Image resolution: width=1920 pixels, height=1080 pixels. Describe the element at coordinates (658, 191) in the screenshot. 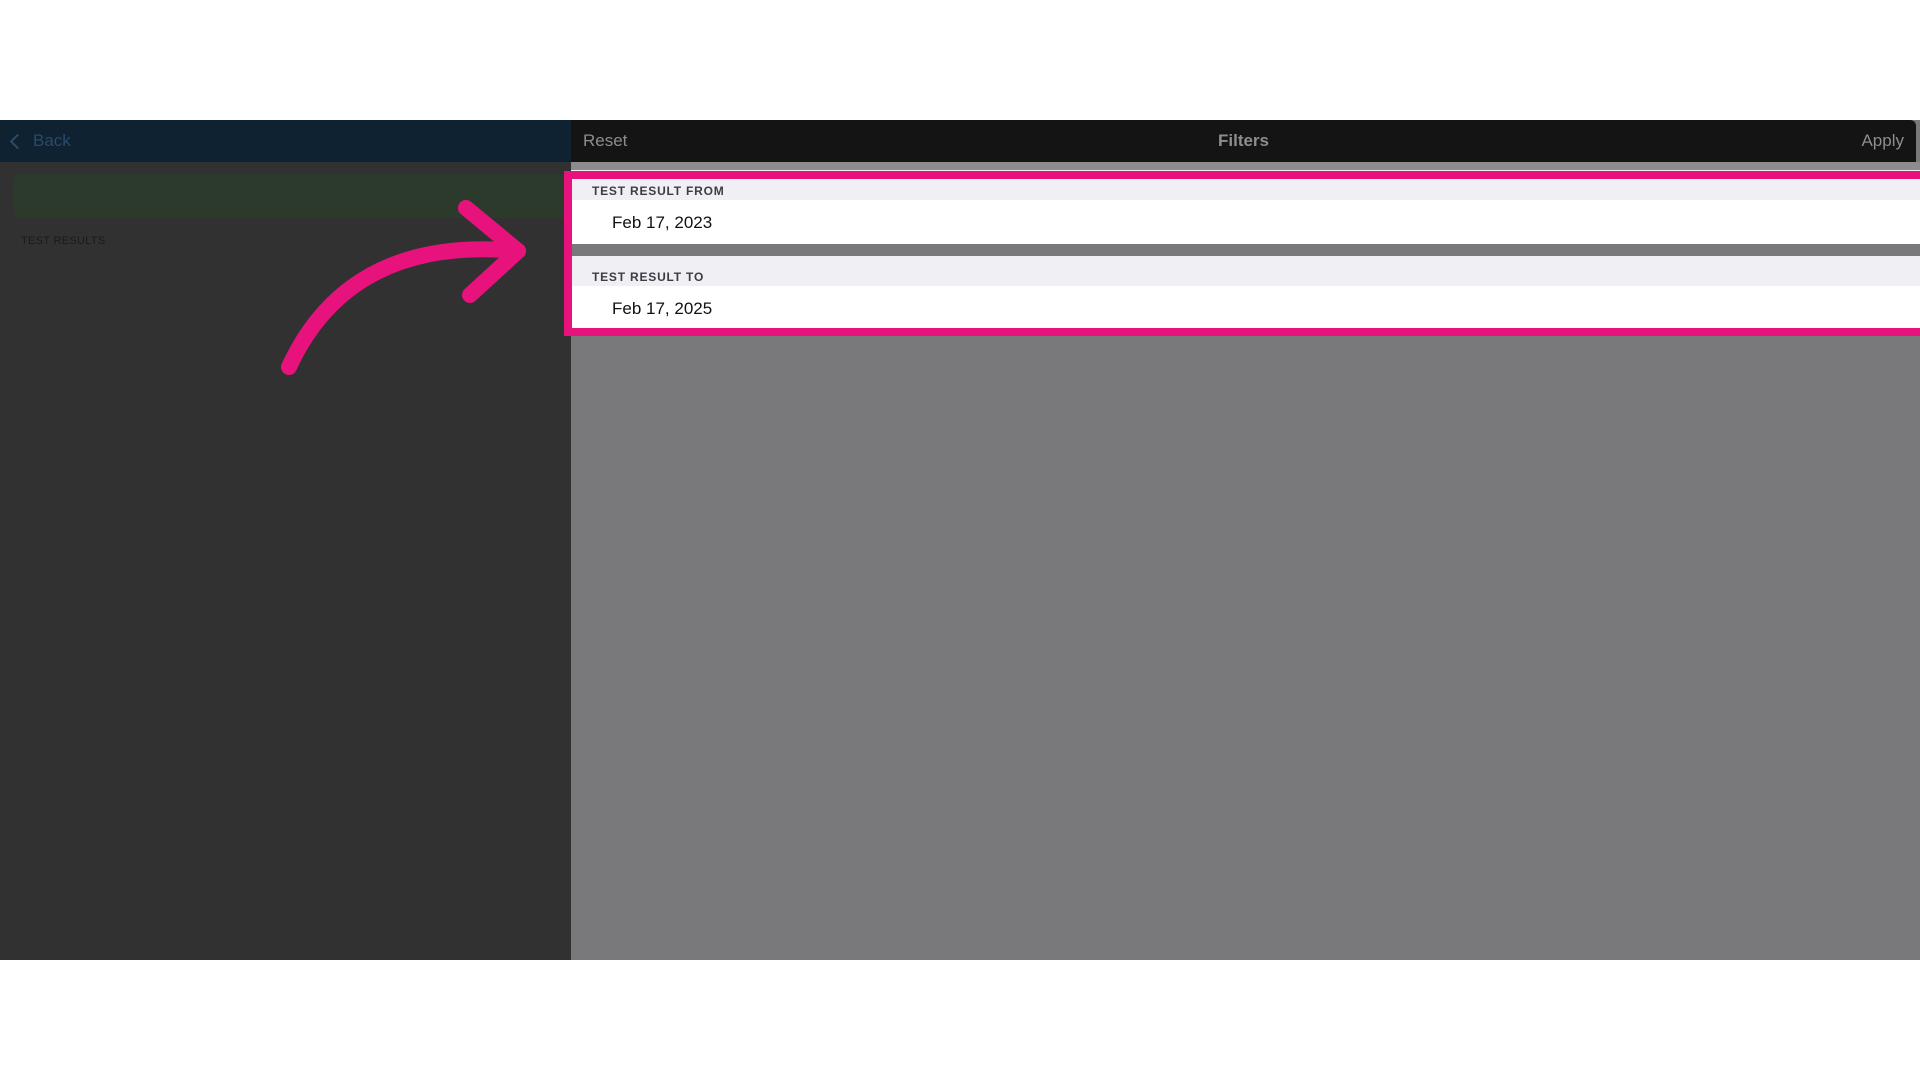

I see `section-label-from: TEST RESULT FROM` at that location.